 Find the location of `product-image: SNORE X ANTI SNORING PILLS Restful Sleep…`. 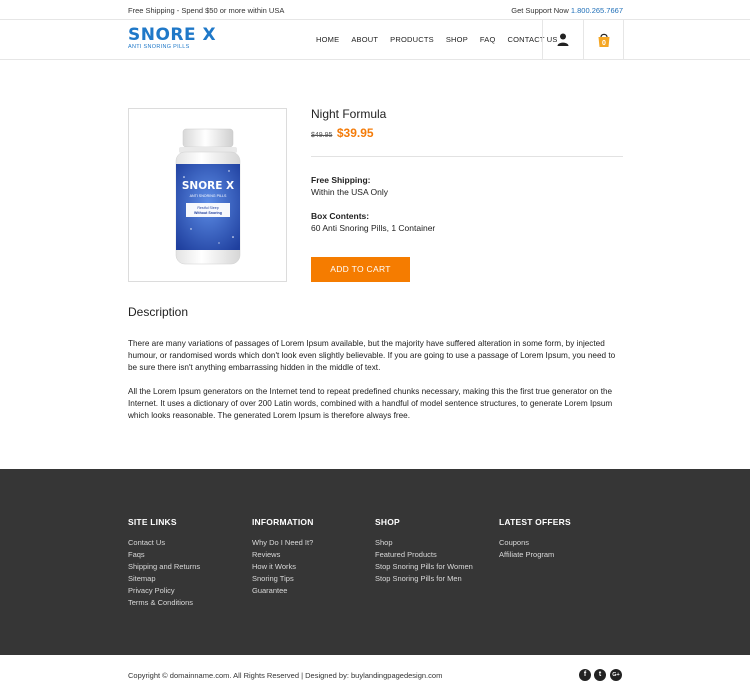

product-image: SNORE X ANTI SNORING PILLS Restful Sleep… is located at coordinates (207, 195).